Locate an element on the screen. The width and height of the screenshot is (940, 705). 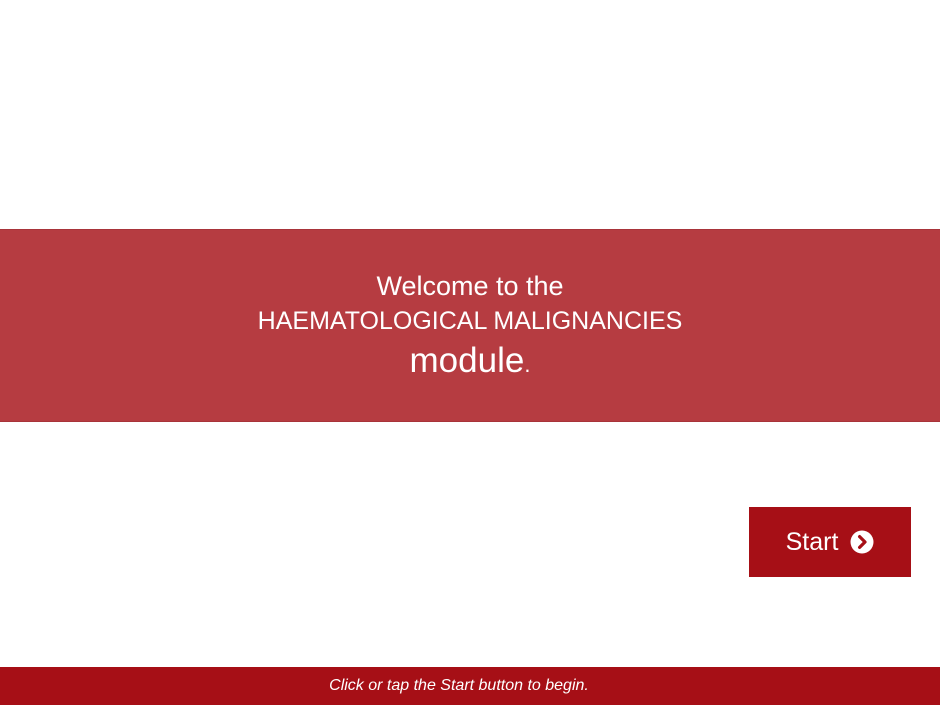
footer-bar: Click or tap the Start button to begin. is located at coordinates (470, 686).